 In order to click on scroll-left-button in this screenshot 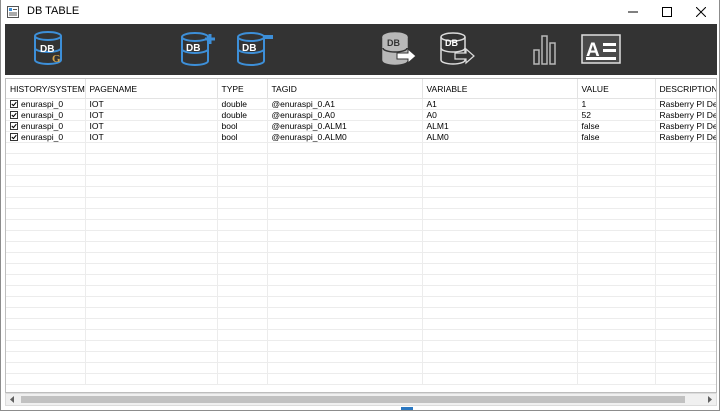, I will do `click(12, 399)`.